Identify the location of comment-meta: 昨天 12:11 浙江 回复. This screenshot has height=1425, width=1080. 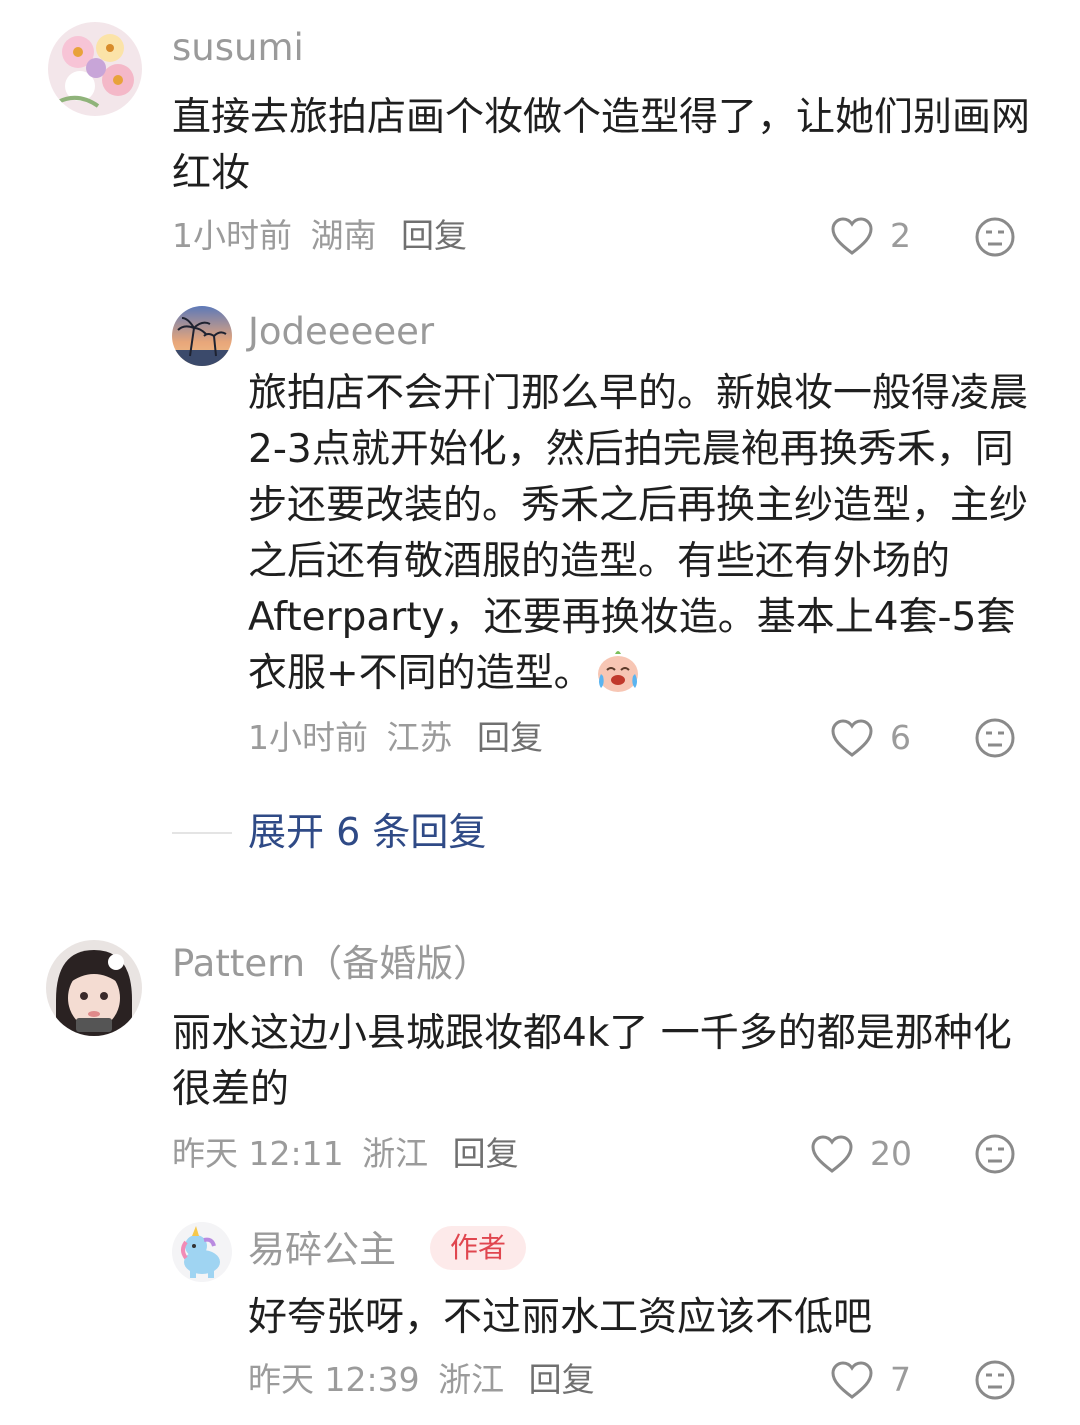
(345, 1154).